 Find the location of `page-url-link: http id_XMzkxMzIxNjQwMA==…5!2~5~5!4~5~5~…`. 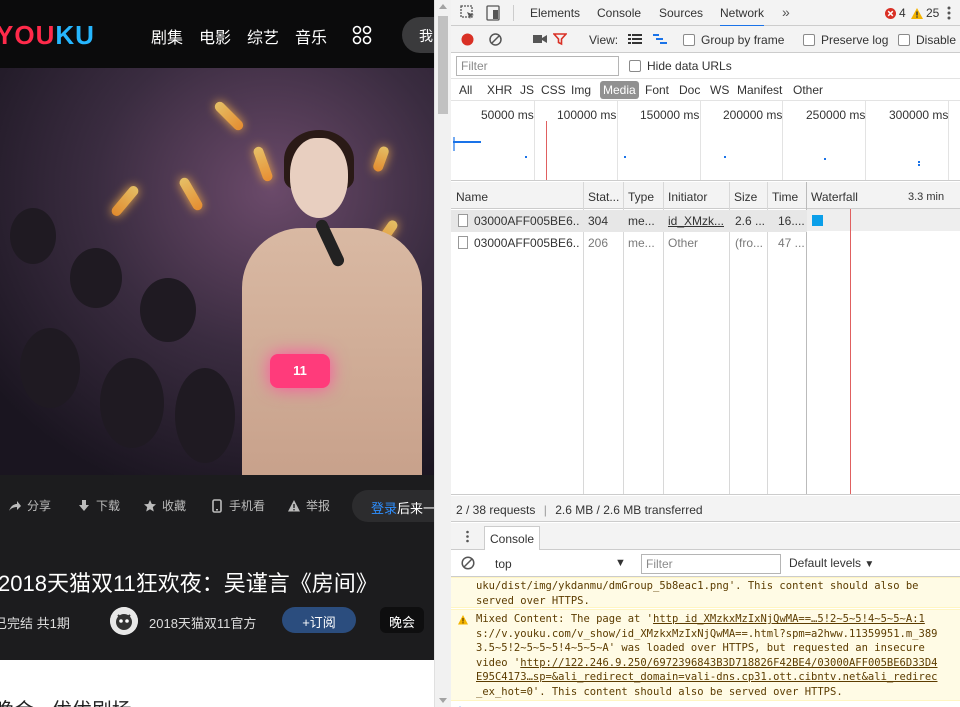

page-url-link: http id_XMzkxMzIxNjQwMA==…5!2~5~5!4~5~5~… is located at coordinates (789, 619).